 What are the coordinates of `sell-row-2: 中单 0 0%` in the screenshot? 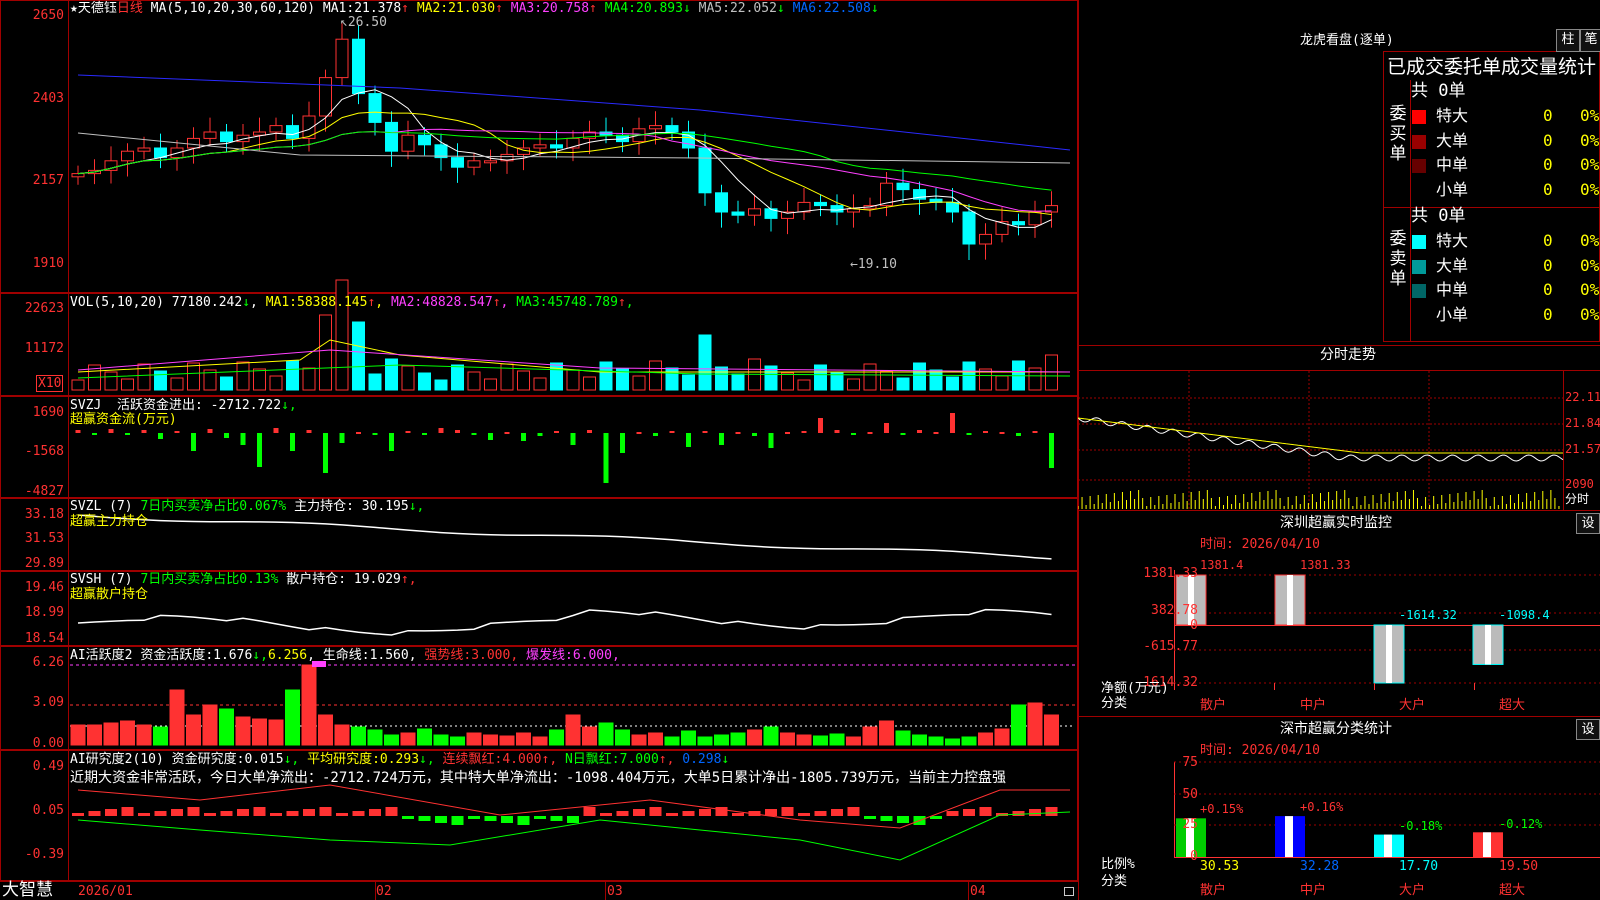 It's located at (1505, 291).